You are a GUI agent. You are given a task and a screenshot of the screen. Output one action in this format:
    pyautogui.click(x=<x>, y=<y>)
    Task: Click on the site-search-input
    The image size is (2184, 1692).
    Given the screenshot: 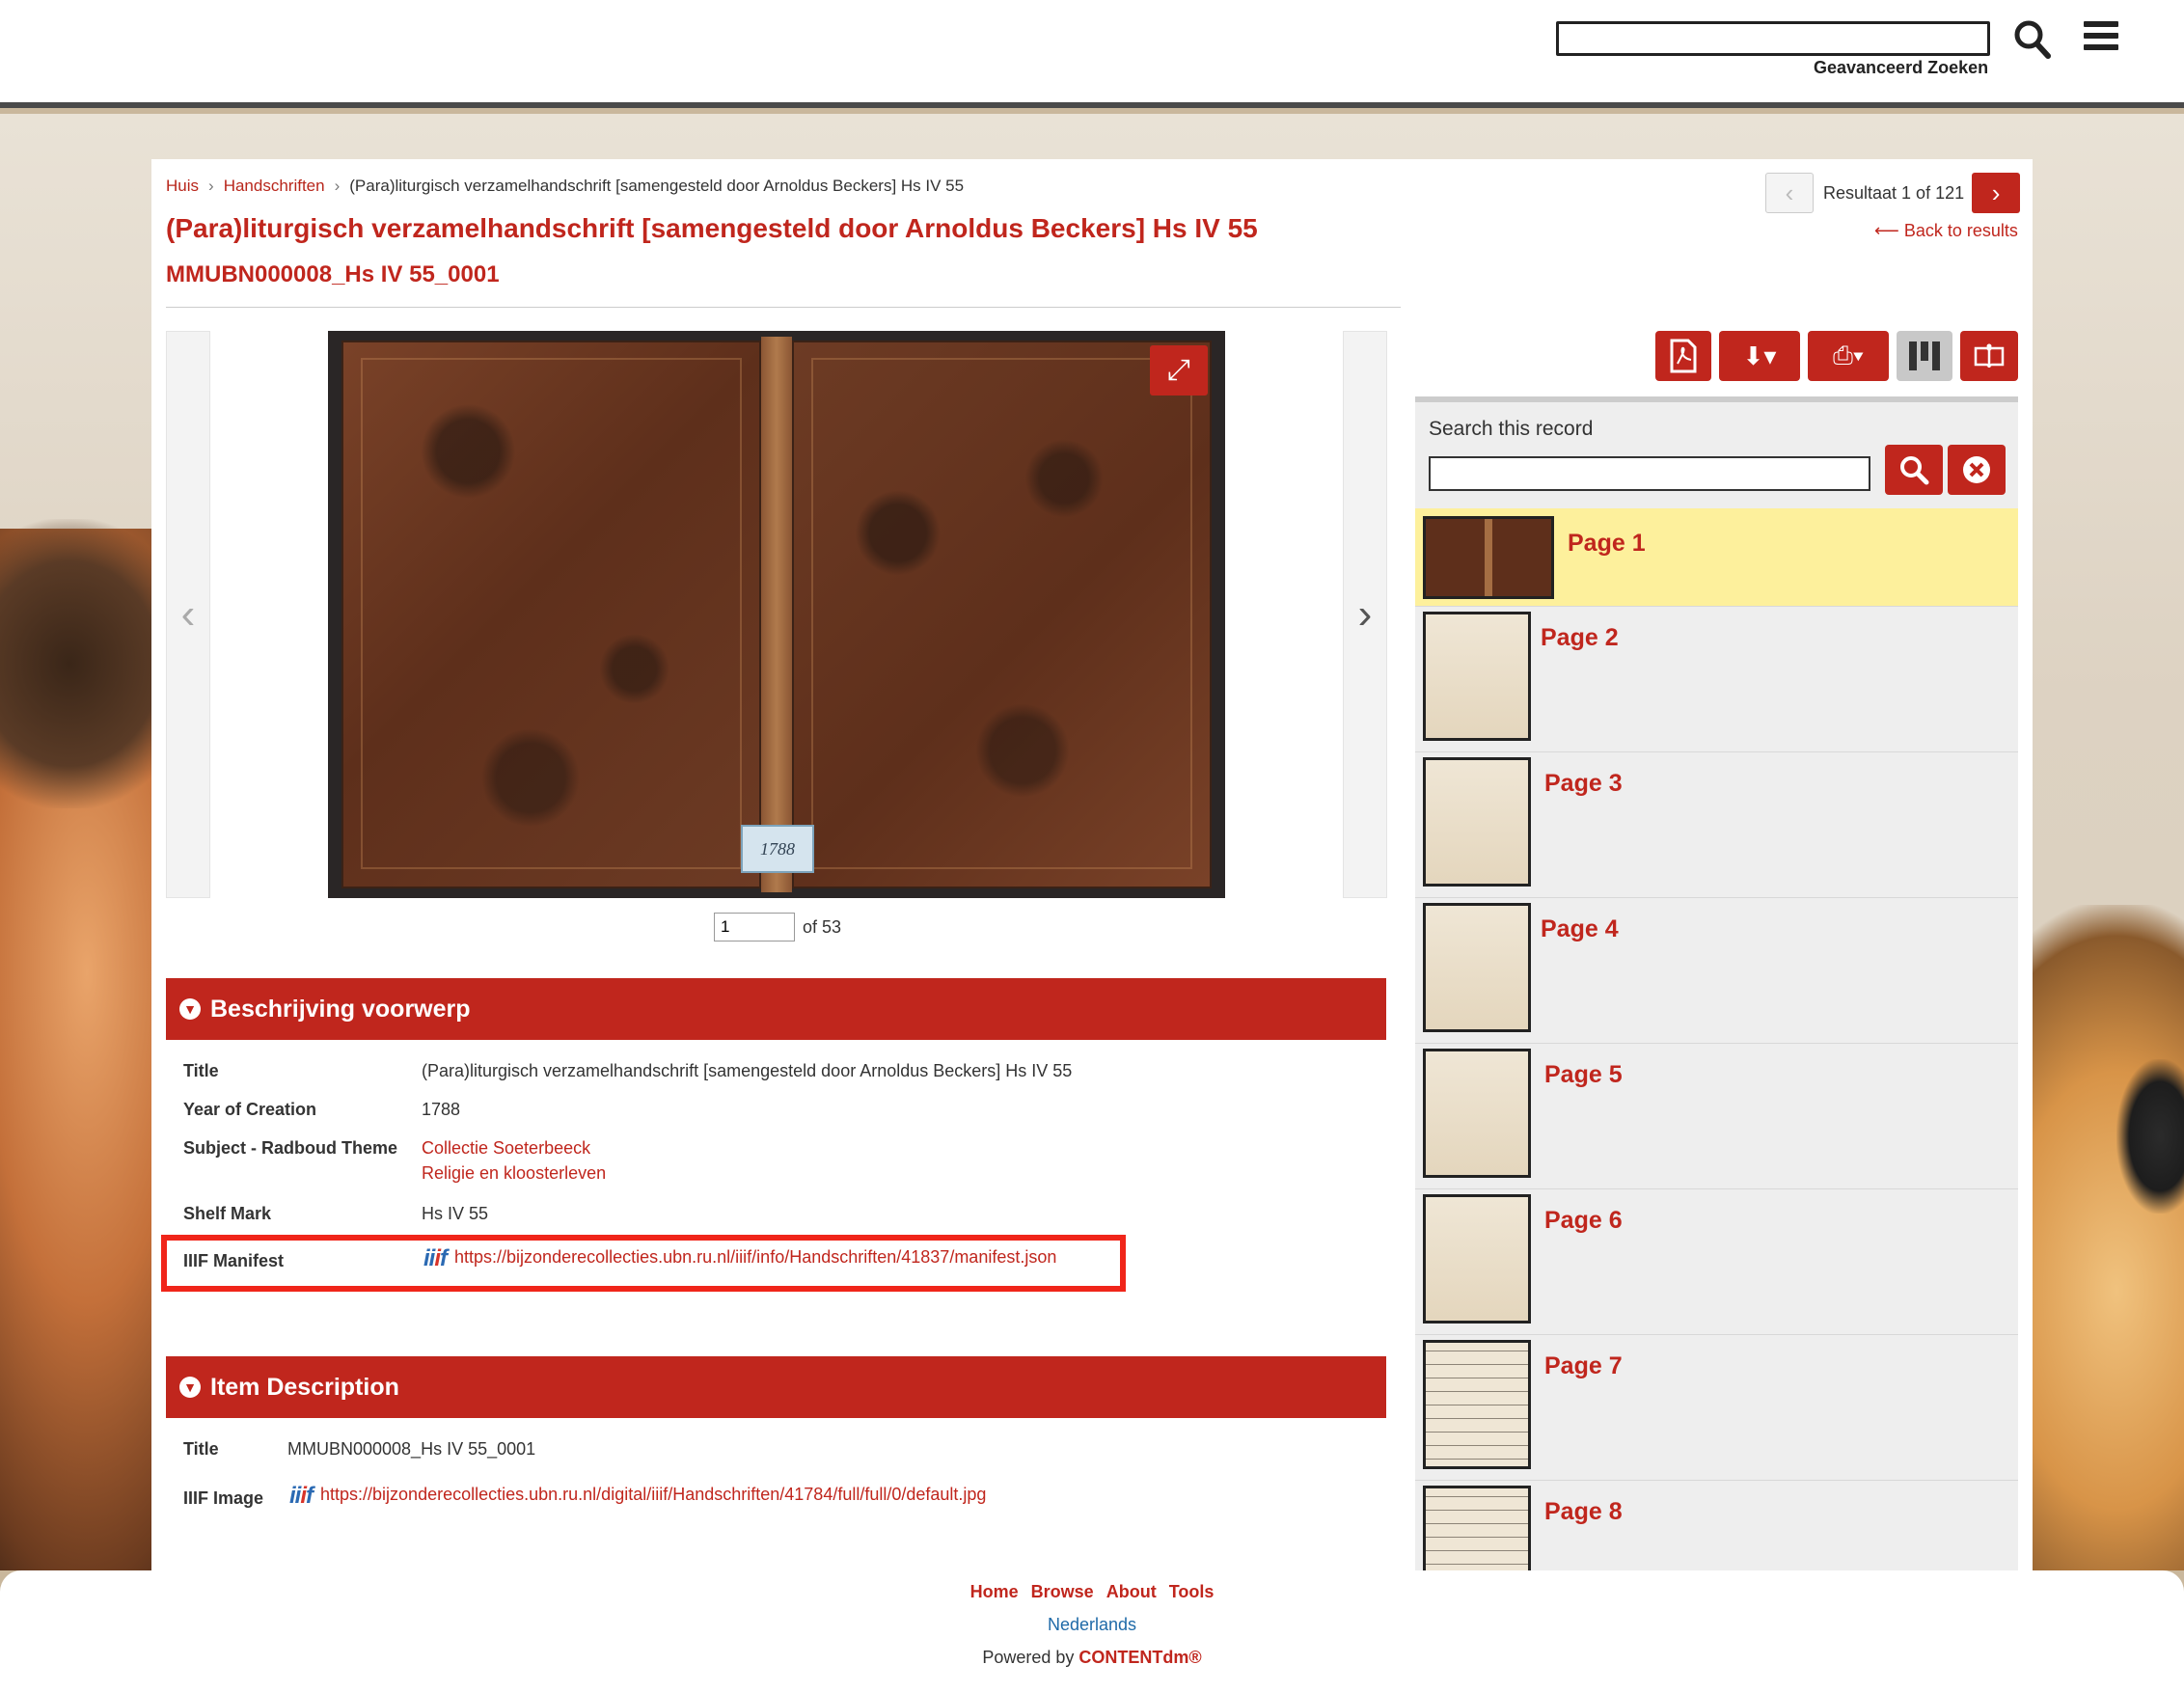 What is the action you would take?
    pyautogui.click(x=1773, y=38)
    